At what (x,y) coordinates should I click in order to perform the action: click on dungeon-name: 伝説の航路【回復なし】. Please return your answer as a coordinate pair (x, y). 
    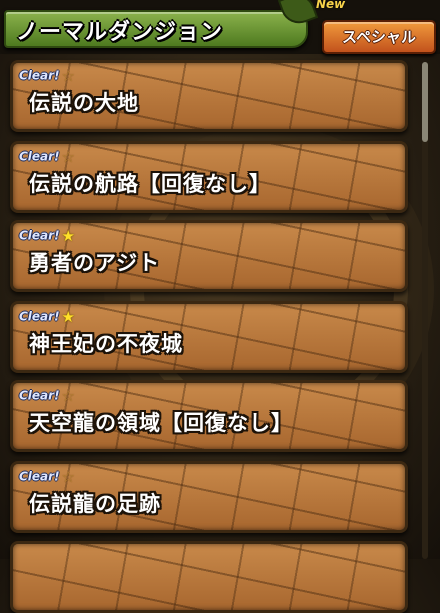
    Looking at the image, I should click on (150, 184).